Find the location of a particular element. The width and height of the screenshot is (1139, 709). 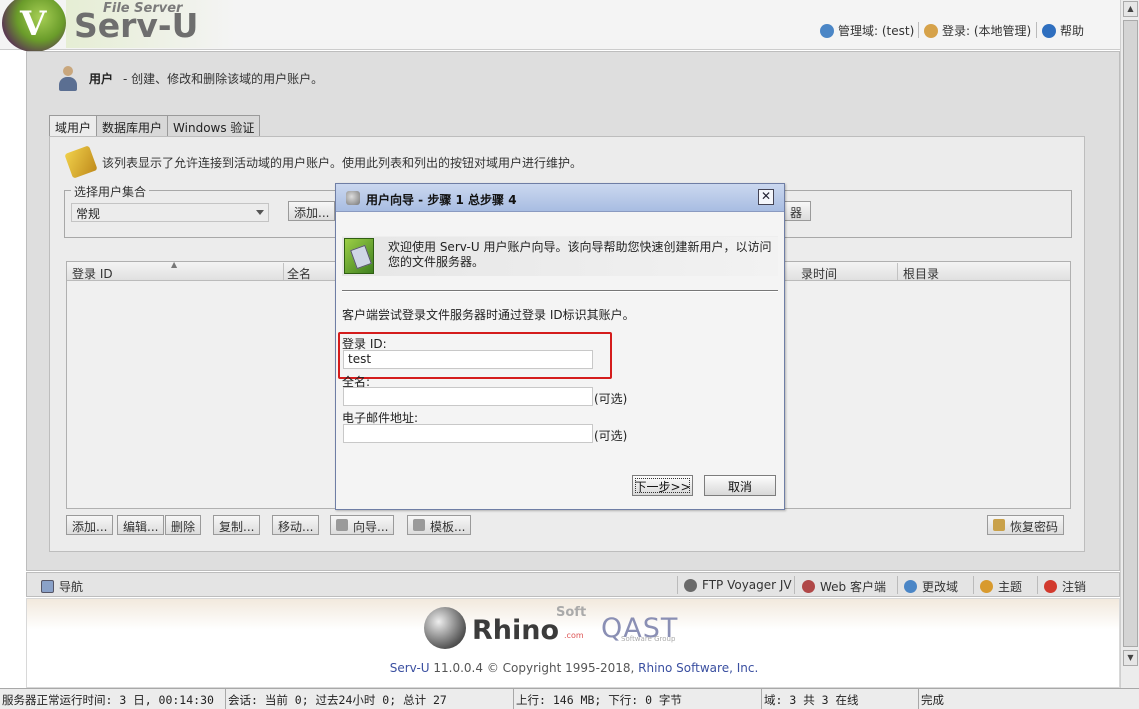

user-icon is located at coordinates (931, 30).